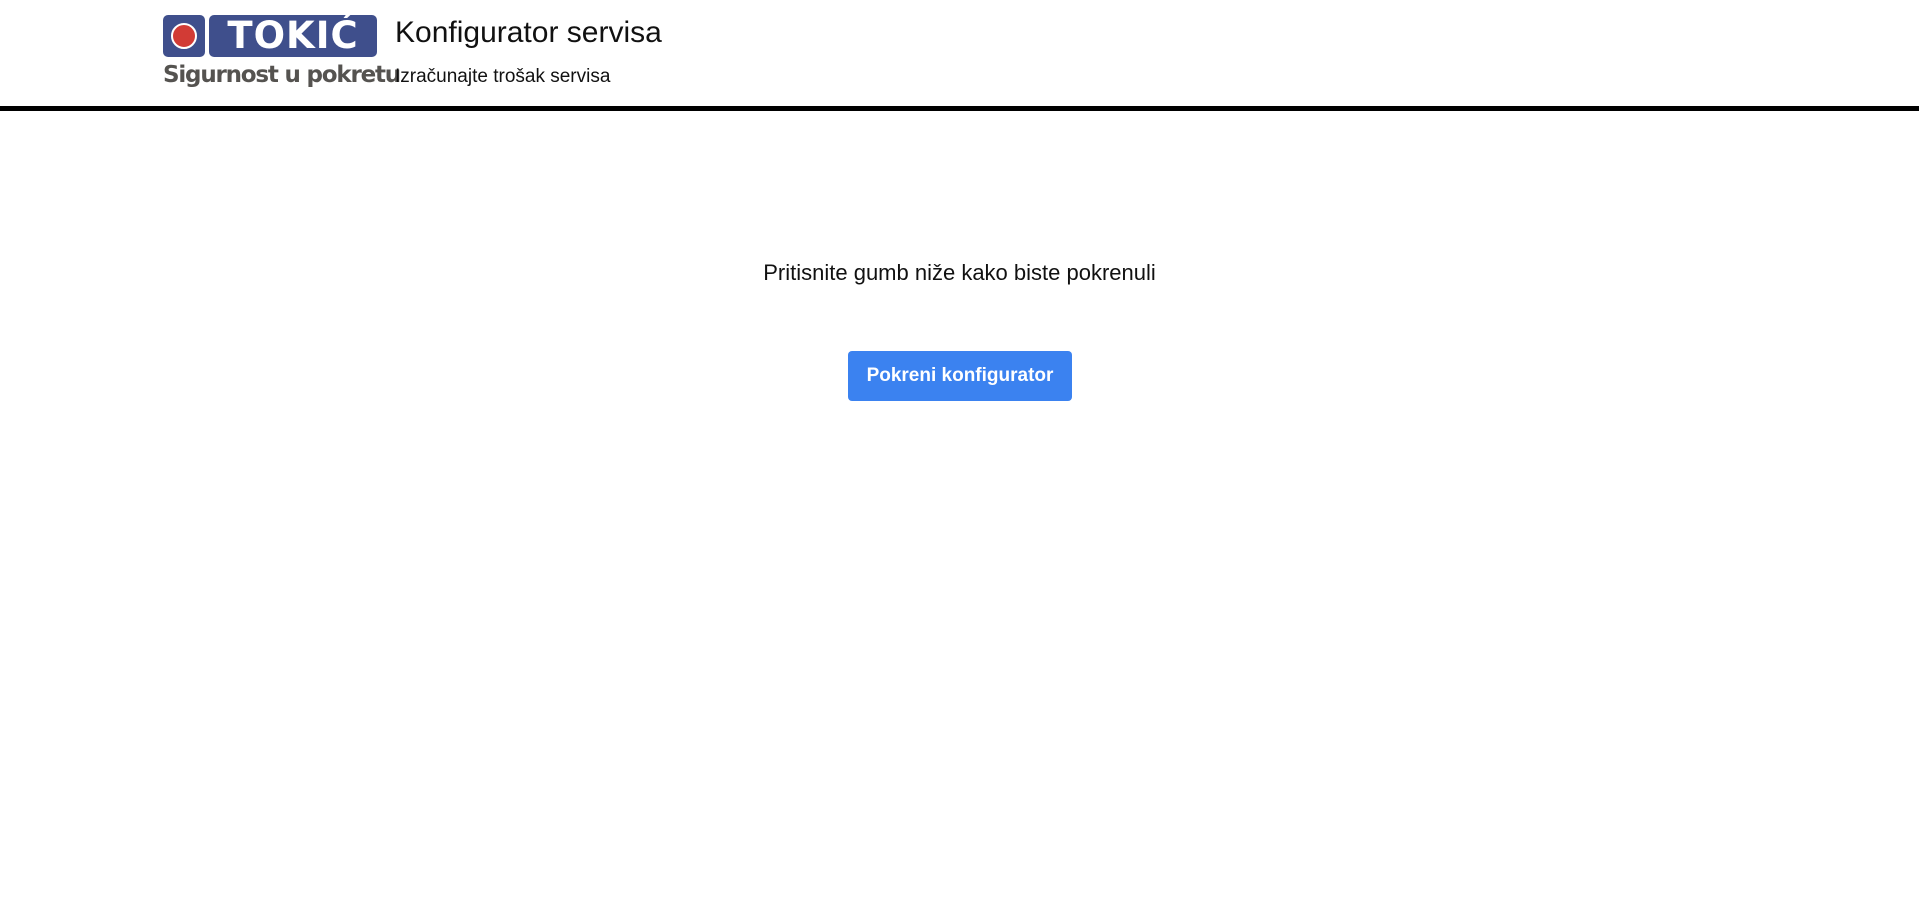  I want to click on logo-badge: TOKIĆ, so click(270, 36).